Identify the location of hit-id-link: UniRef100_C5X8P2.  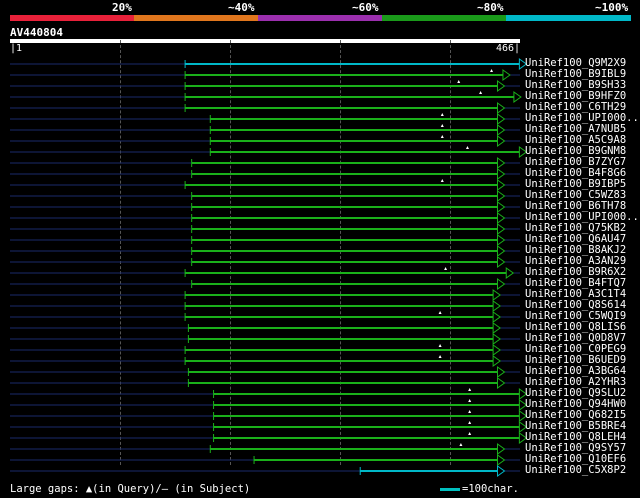
(575, 470).